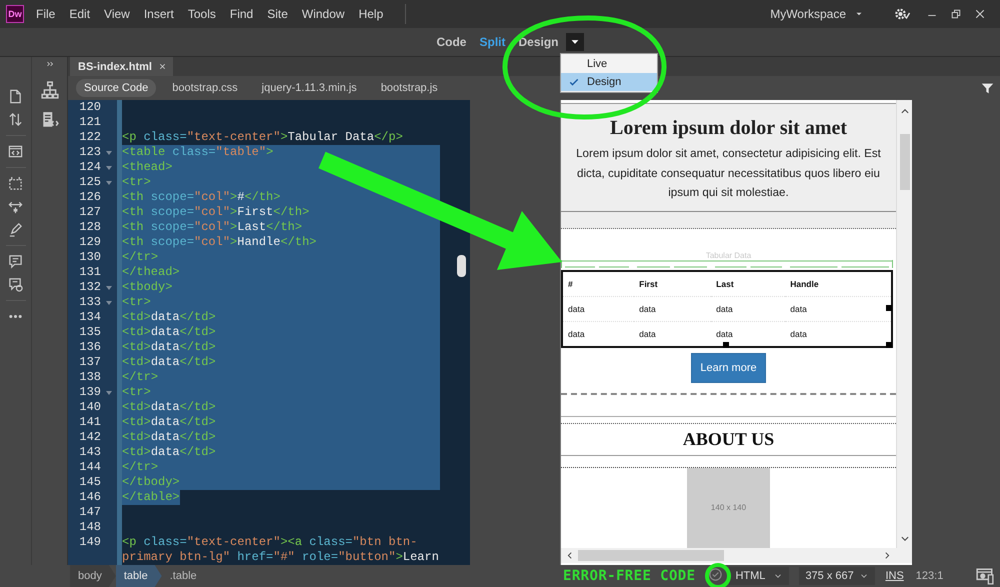  Describe the element at coordinates (15, 183) in the screenshot. I see `selection-icon` at that location.